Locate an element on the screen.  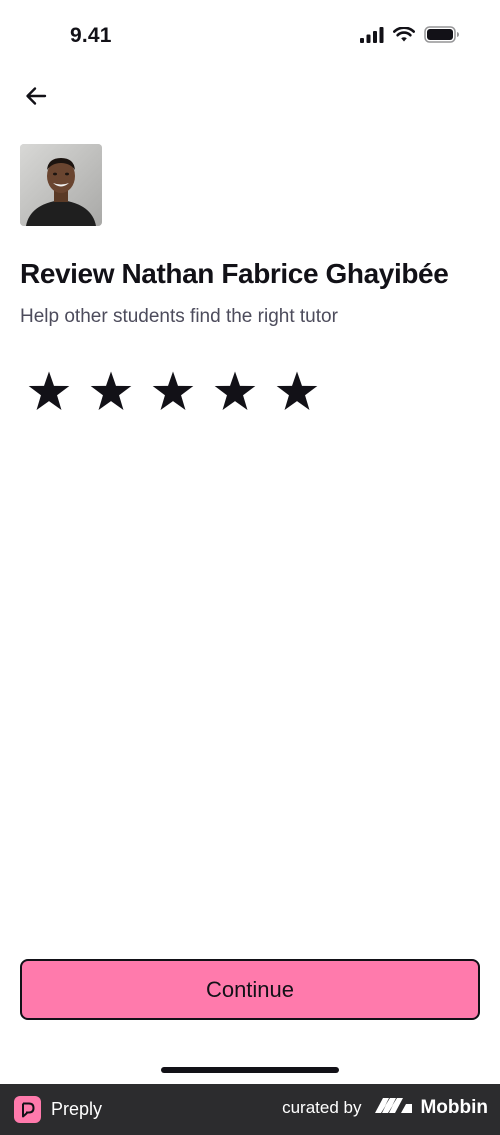
wifi-icon is located at coordinates (404, 36).